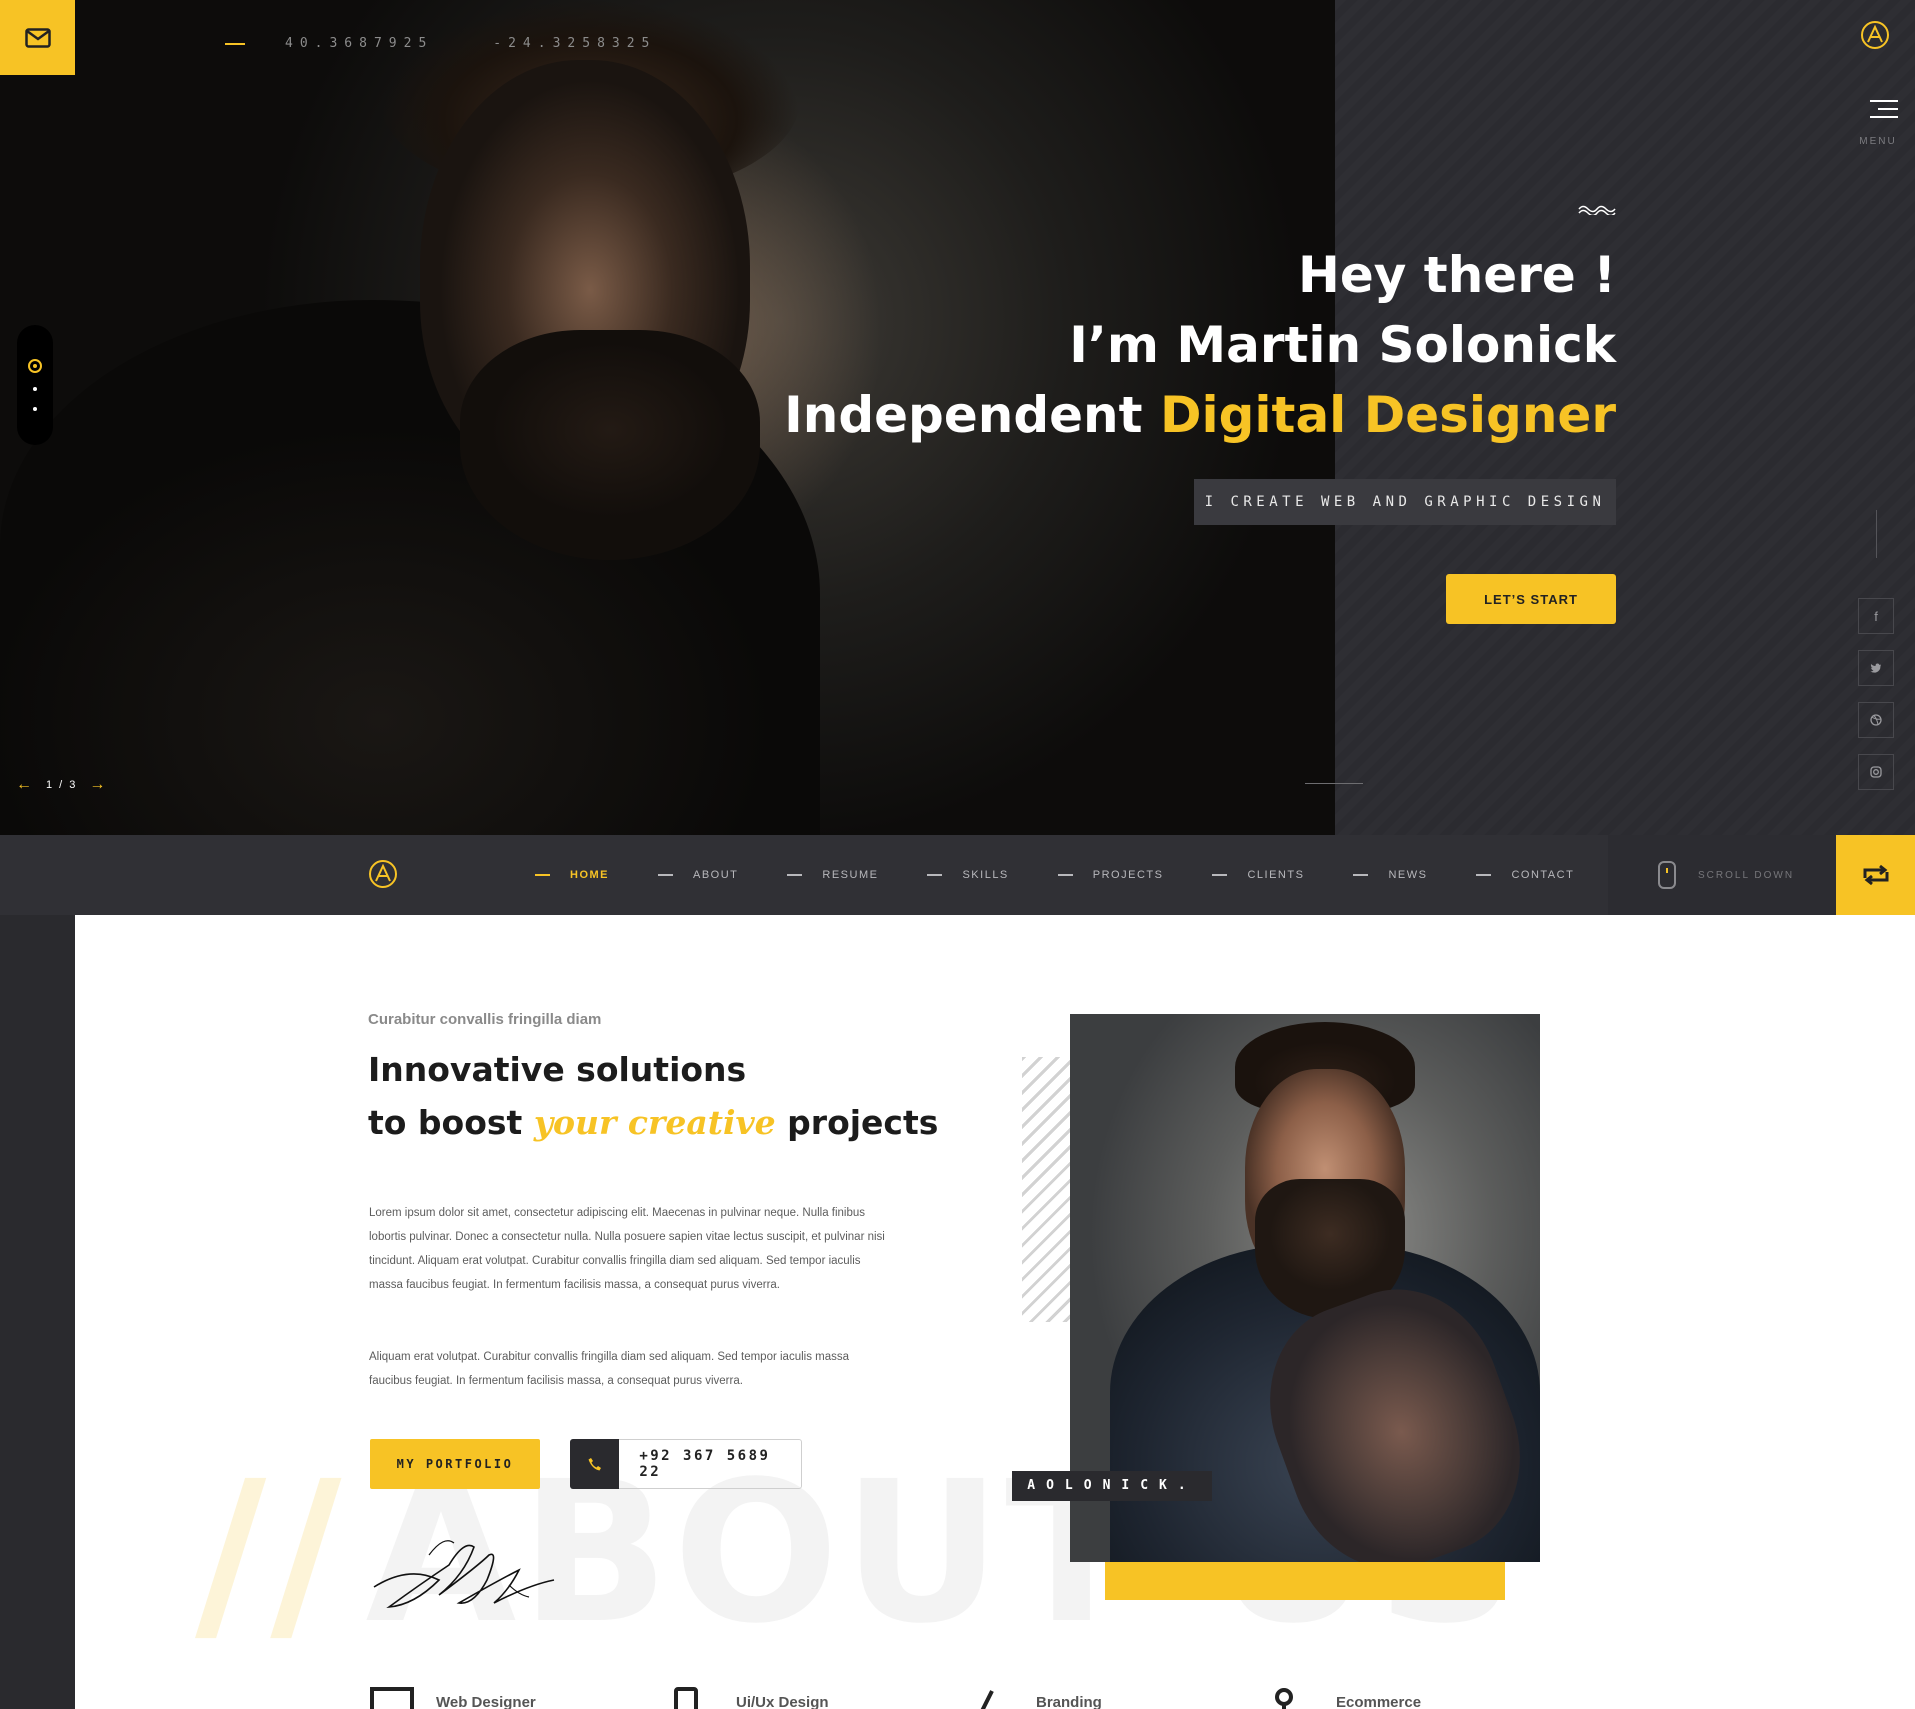  What do you see at coordinates (485, 1019) in the screenshot?
I see `about-eyebrow: Curabitur convallis fringilla diam` at bounding box center [485, 1019].